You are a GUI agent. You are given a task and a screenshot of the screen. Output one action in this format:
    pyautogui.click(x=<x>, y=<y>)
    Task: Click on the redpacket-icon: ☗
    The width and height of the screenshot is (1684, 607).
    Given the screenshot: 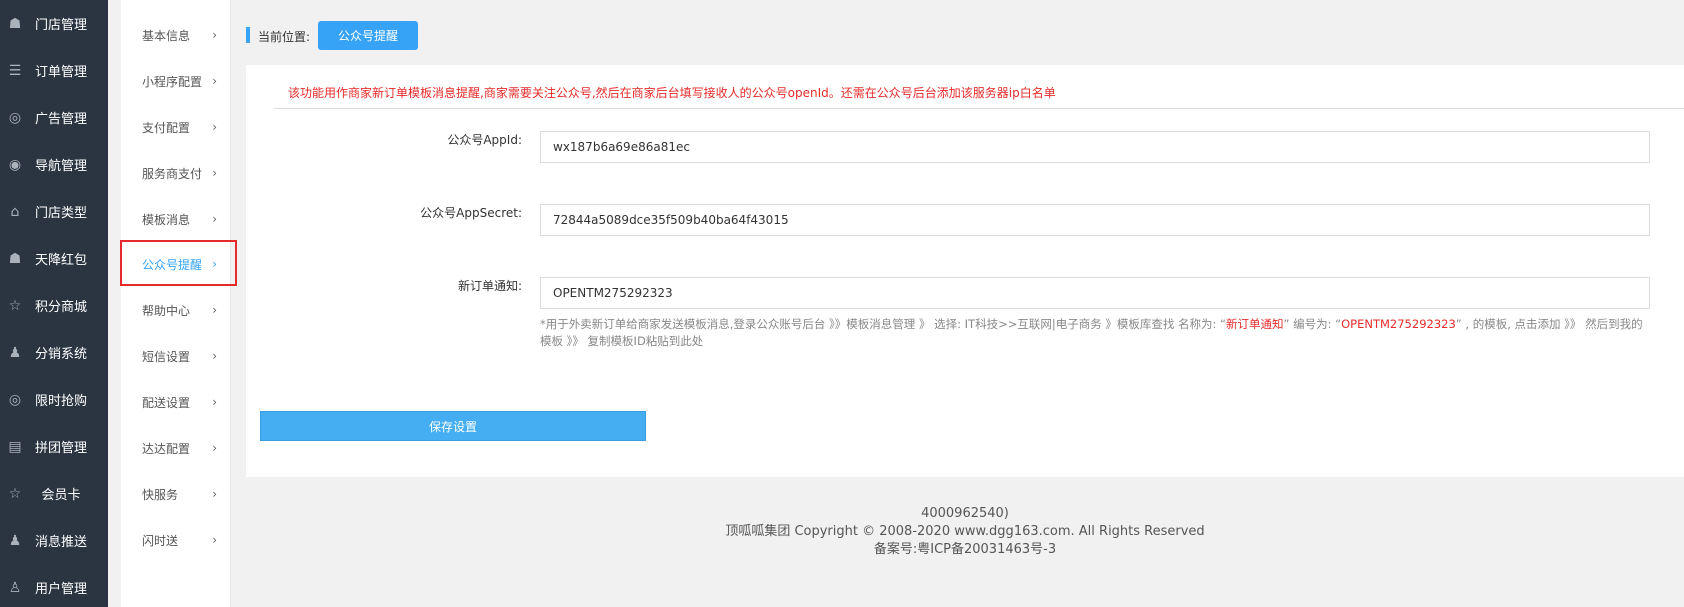 What is the action you would take?
    pyautogui.click(x=15, y=258)
    